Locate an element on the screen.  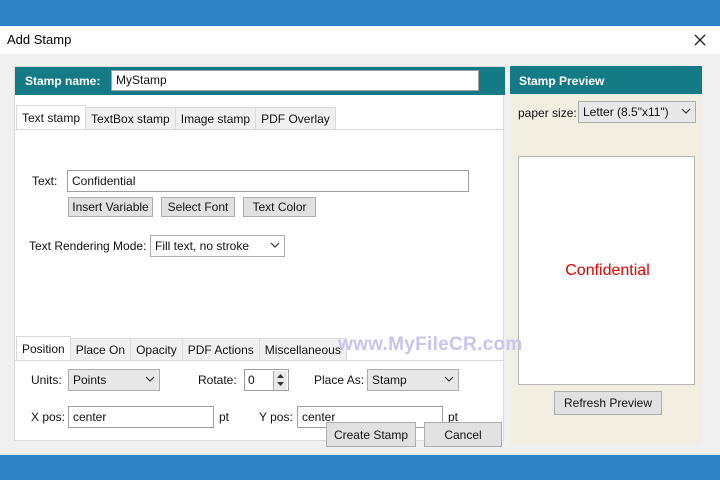
cancel-button: Cancel is located at coordinates (463, 434).